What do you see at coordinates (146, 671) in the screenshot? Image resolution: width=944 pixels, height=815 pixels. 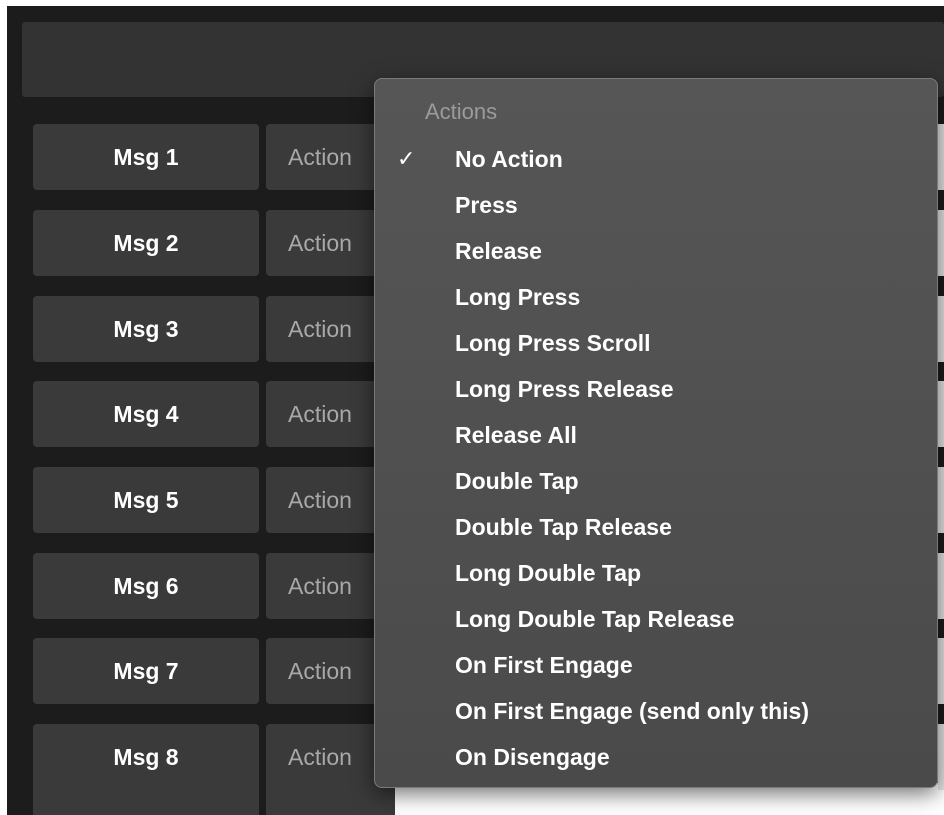 I see `msg-7-button: Msg 7` at bounding box center [146, 671].